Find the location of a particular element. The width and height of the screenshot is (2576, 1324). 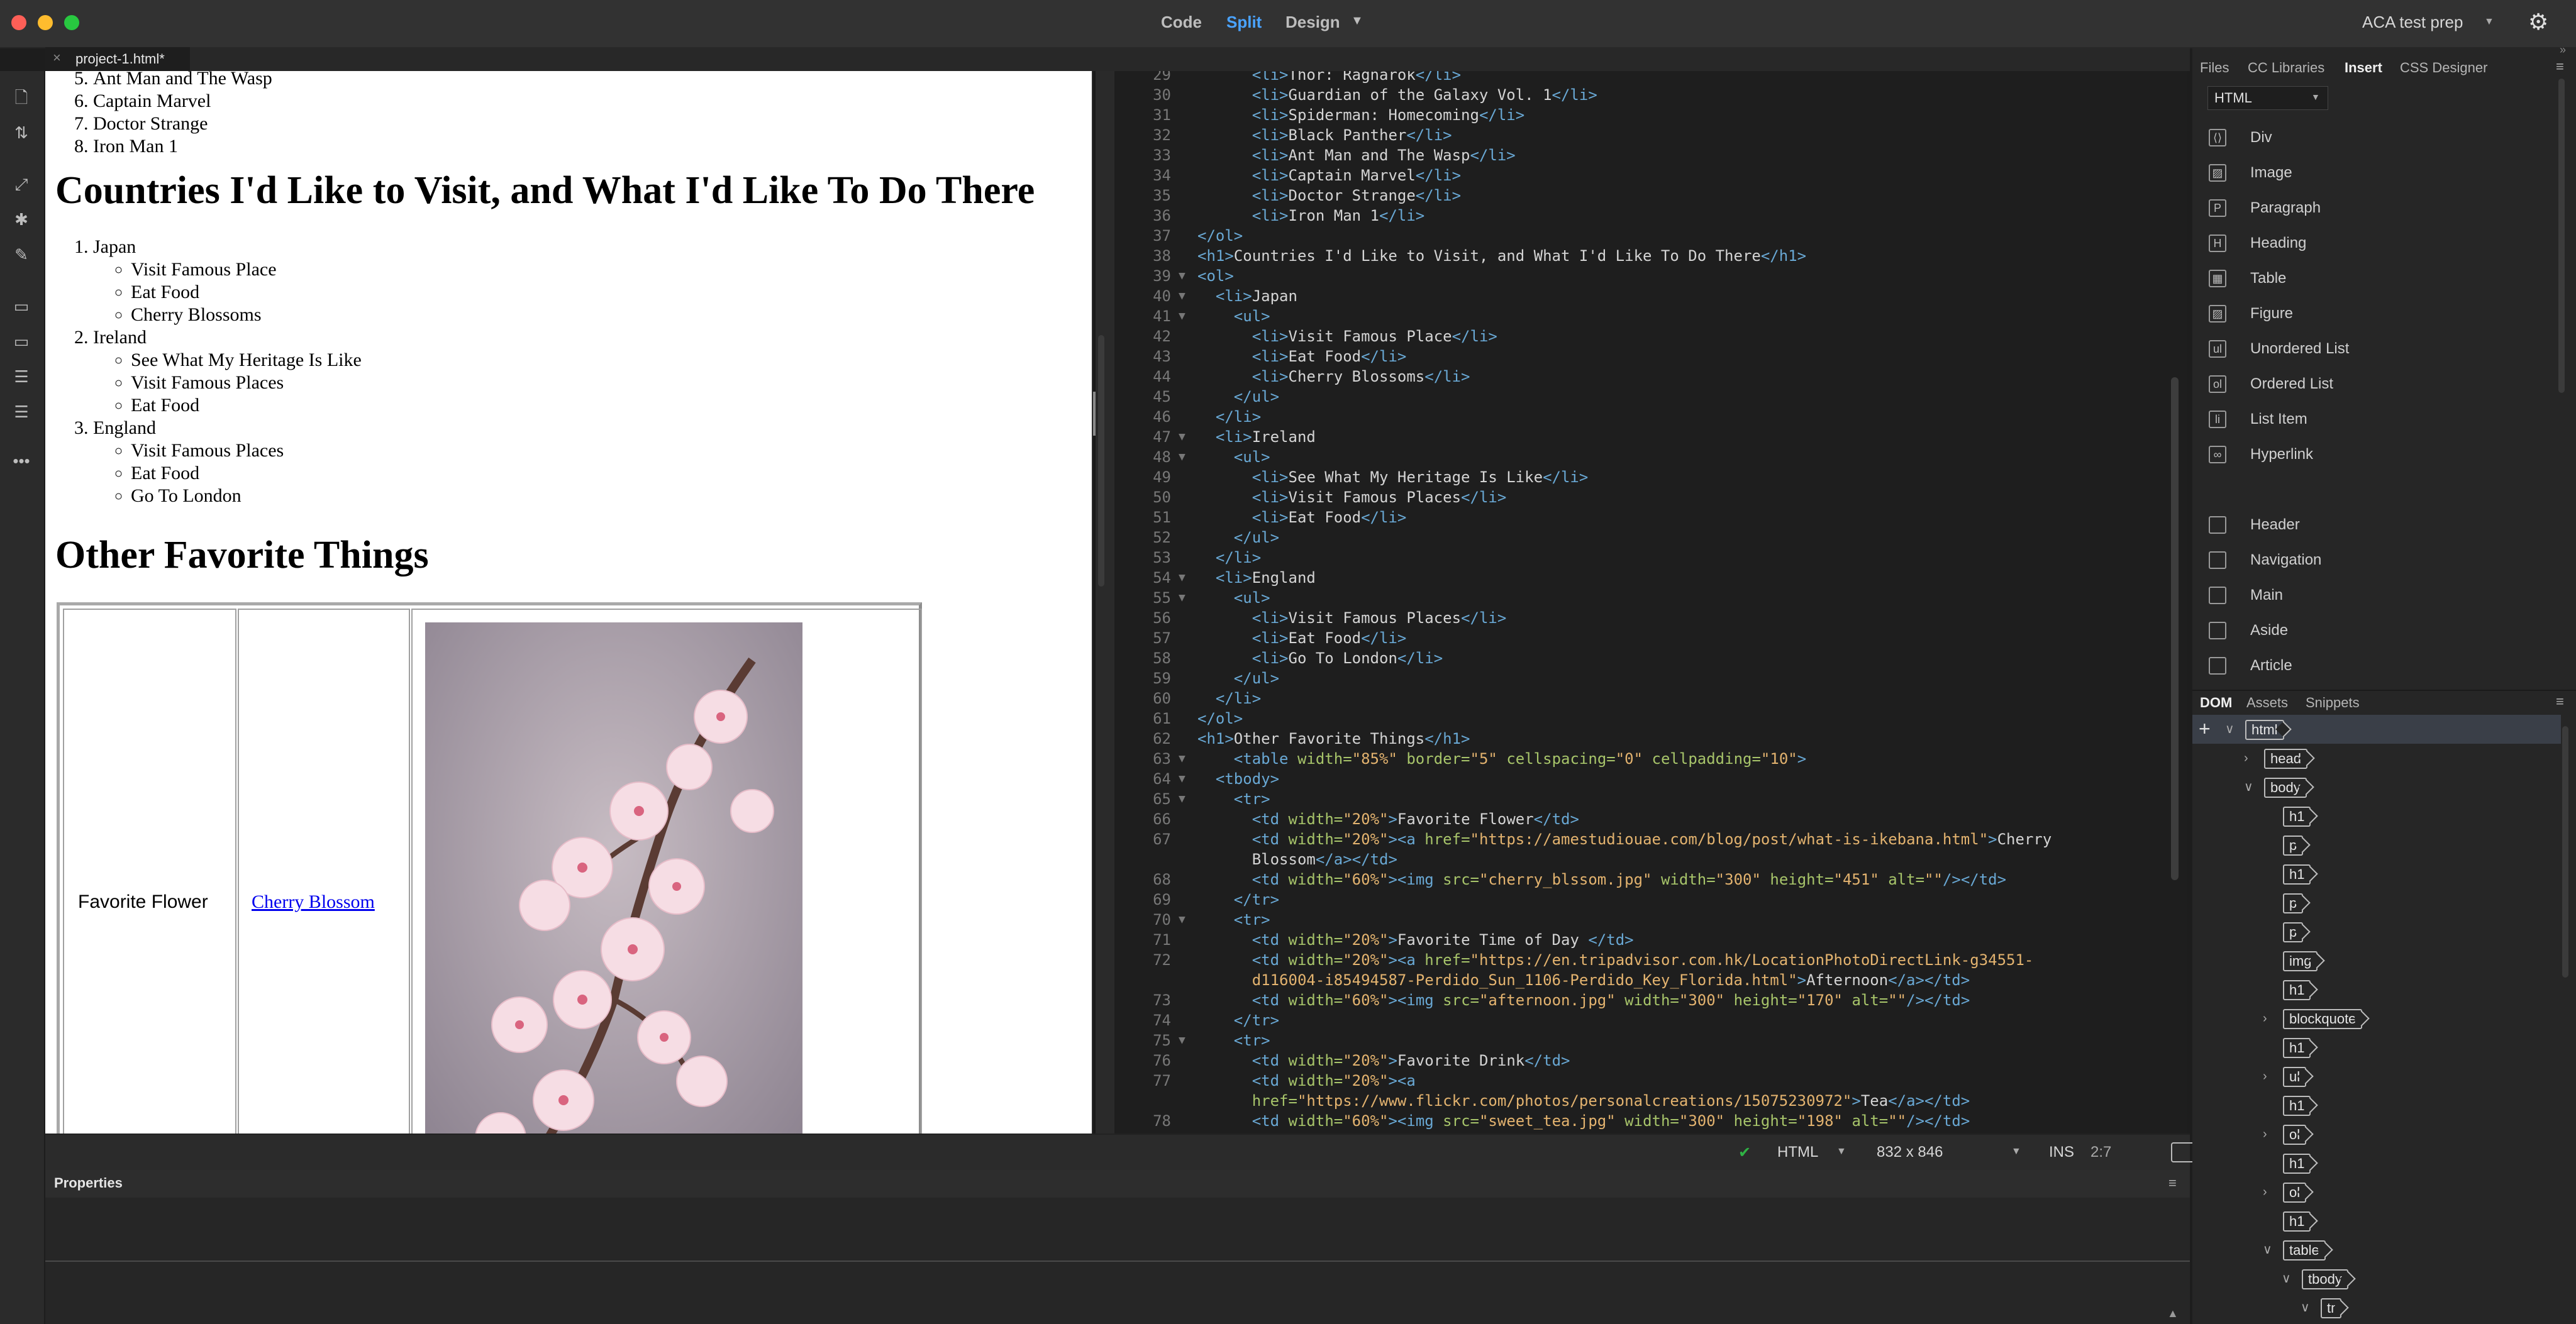

dom-node: p is located at coordinates (2376, 844).